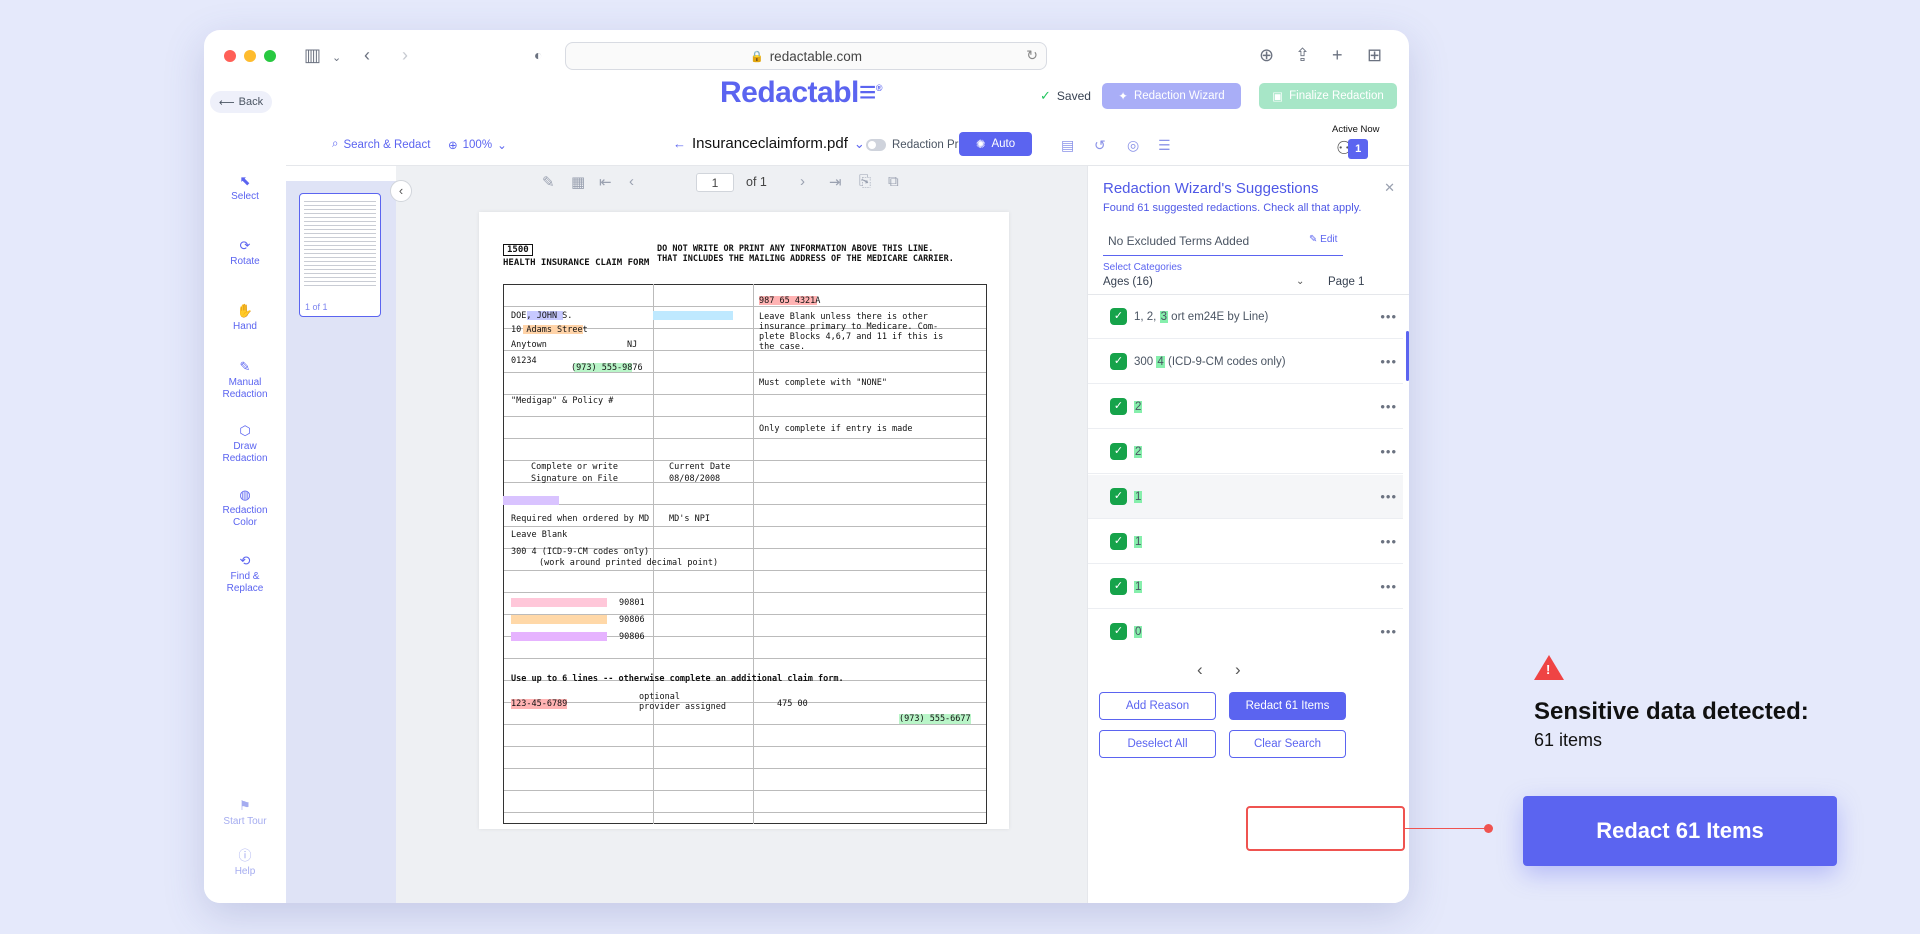 Image resolution: width=1920 pixels, height=934 pixels. Describe the element at coordinates (538, 55) in the screenshot. I see `shield-icon: ◐` at that location.